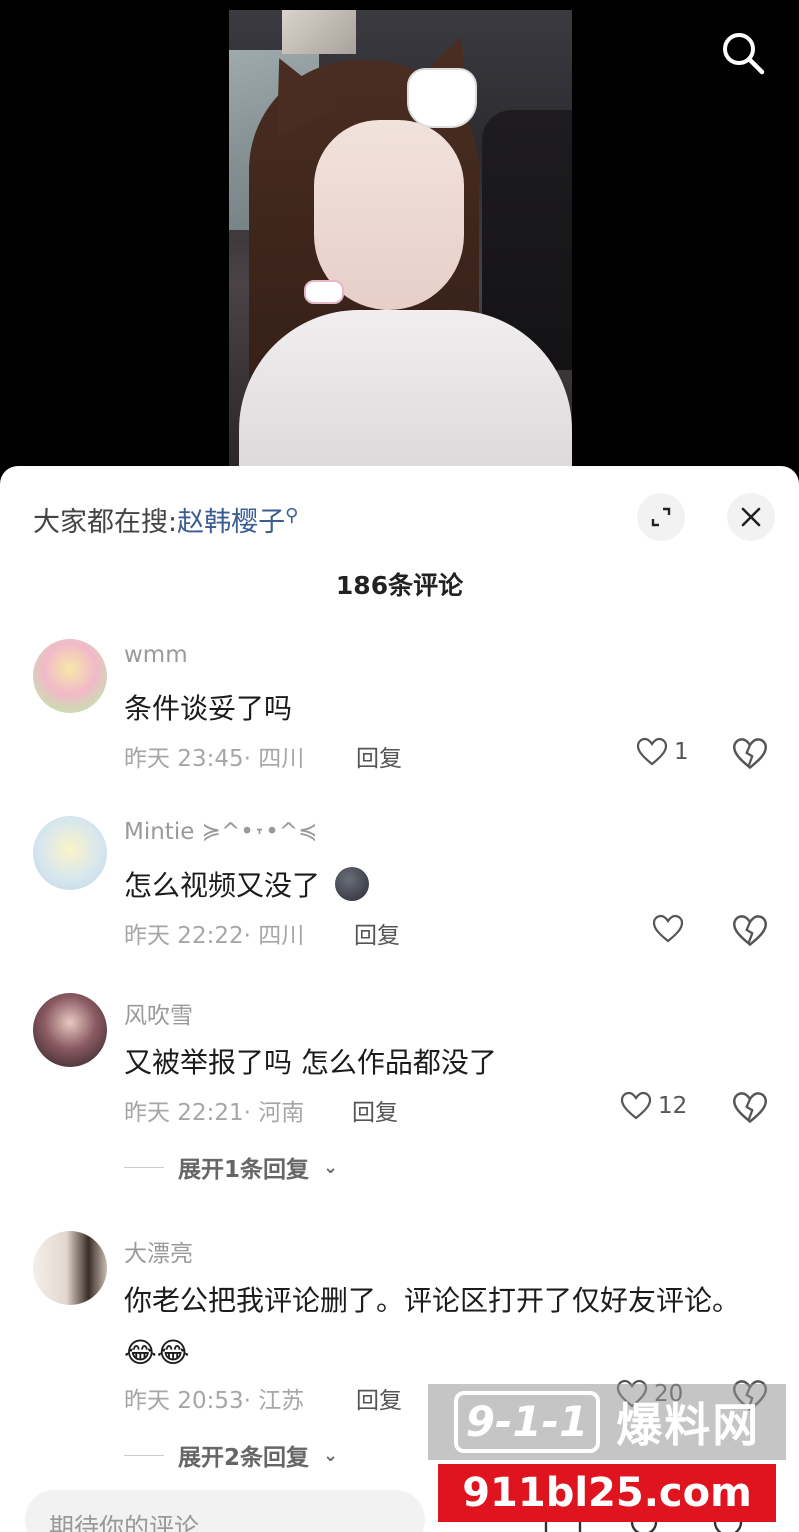  Describe the element at coordinates (319, 32) in the screenshot. I see `video-thumbnail-corner` at that location.